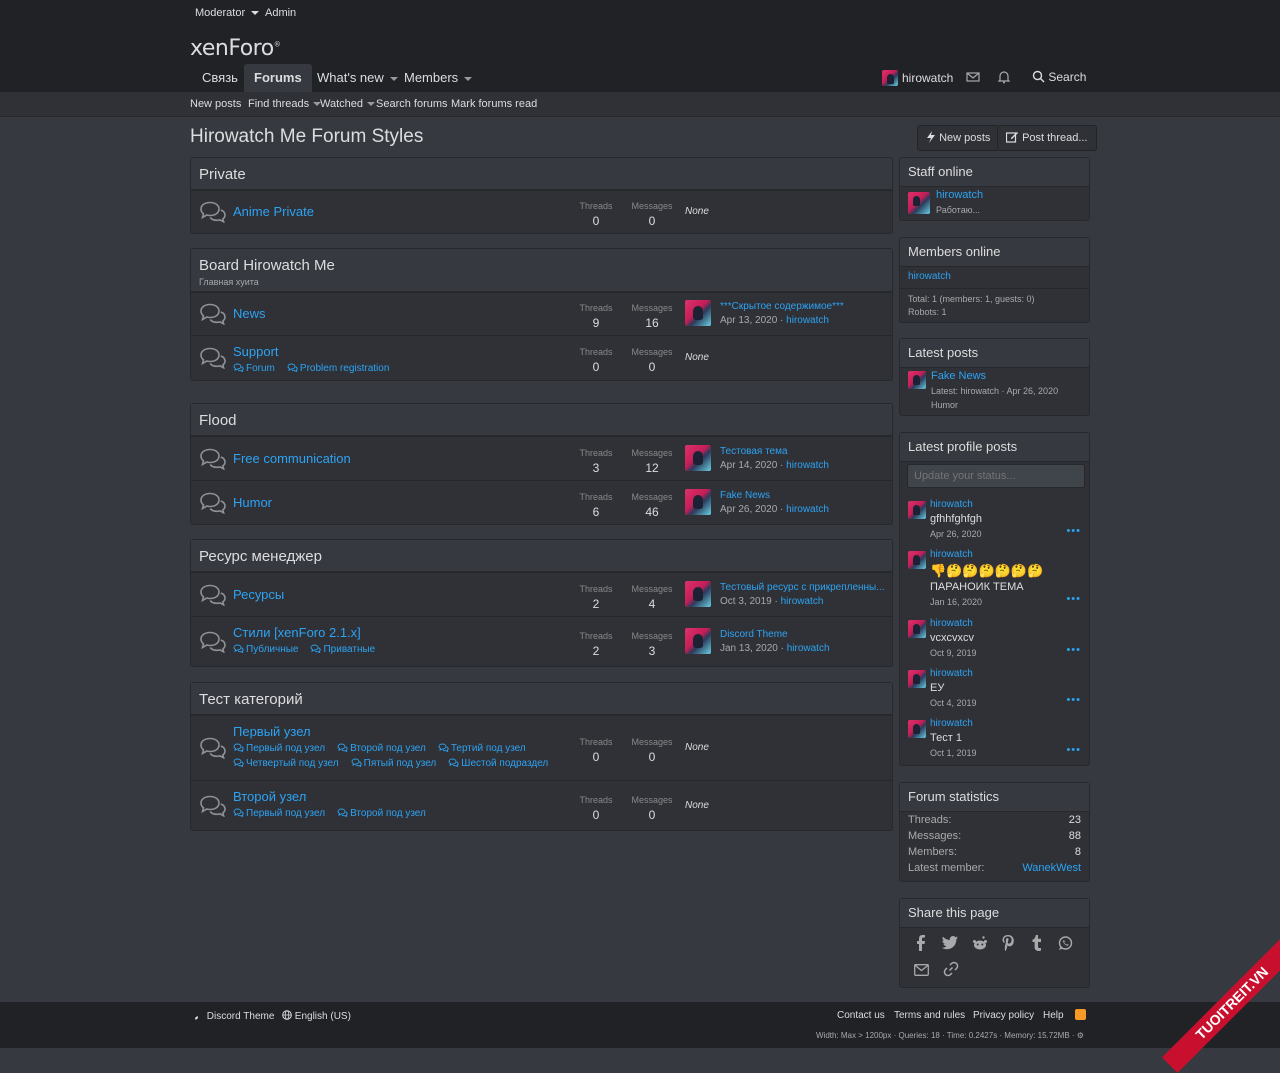  What do you see at coordinates (265, 649) in the screenshot?
I see `subforum-link: Публичные` at bounding box center [265, 649].